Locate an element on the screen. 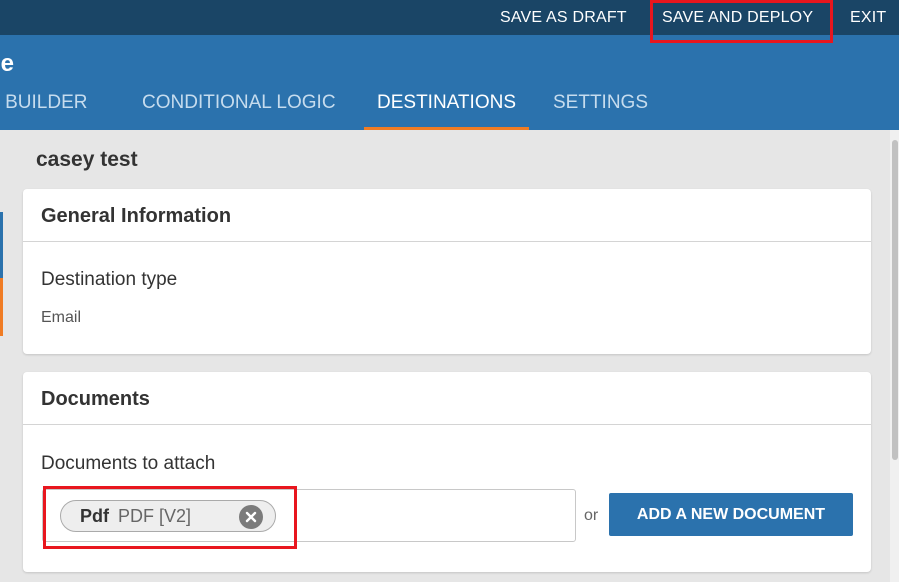 This screenshot has height=582, width=899. documents-heading: Documents is located at coordinates (447, 398).